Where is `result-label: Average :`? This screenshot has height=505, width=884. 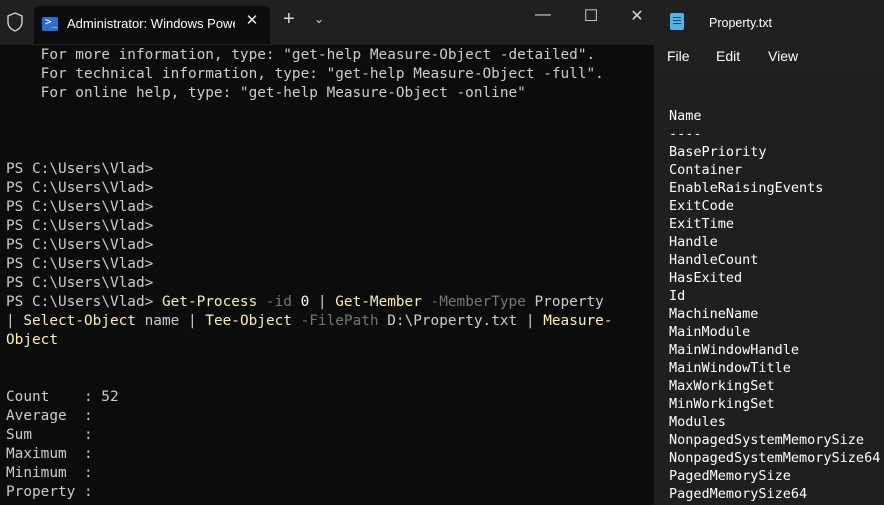
result-label: Average : is located at coordinates (49, 416).